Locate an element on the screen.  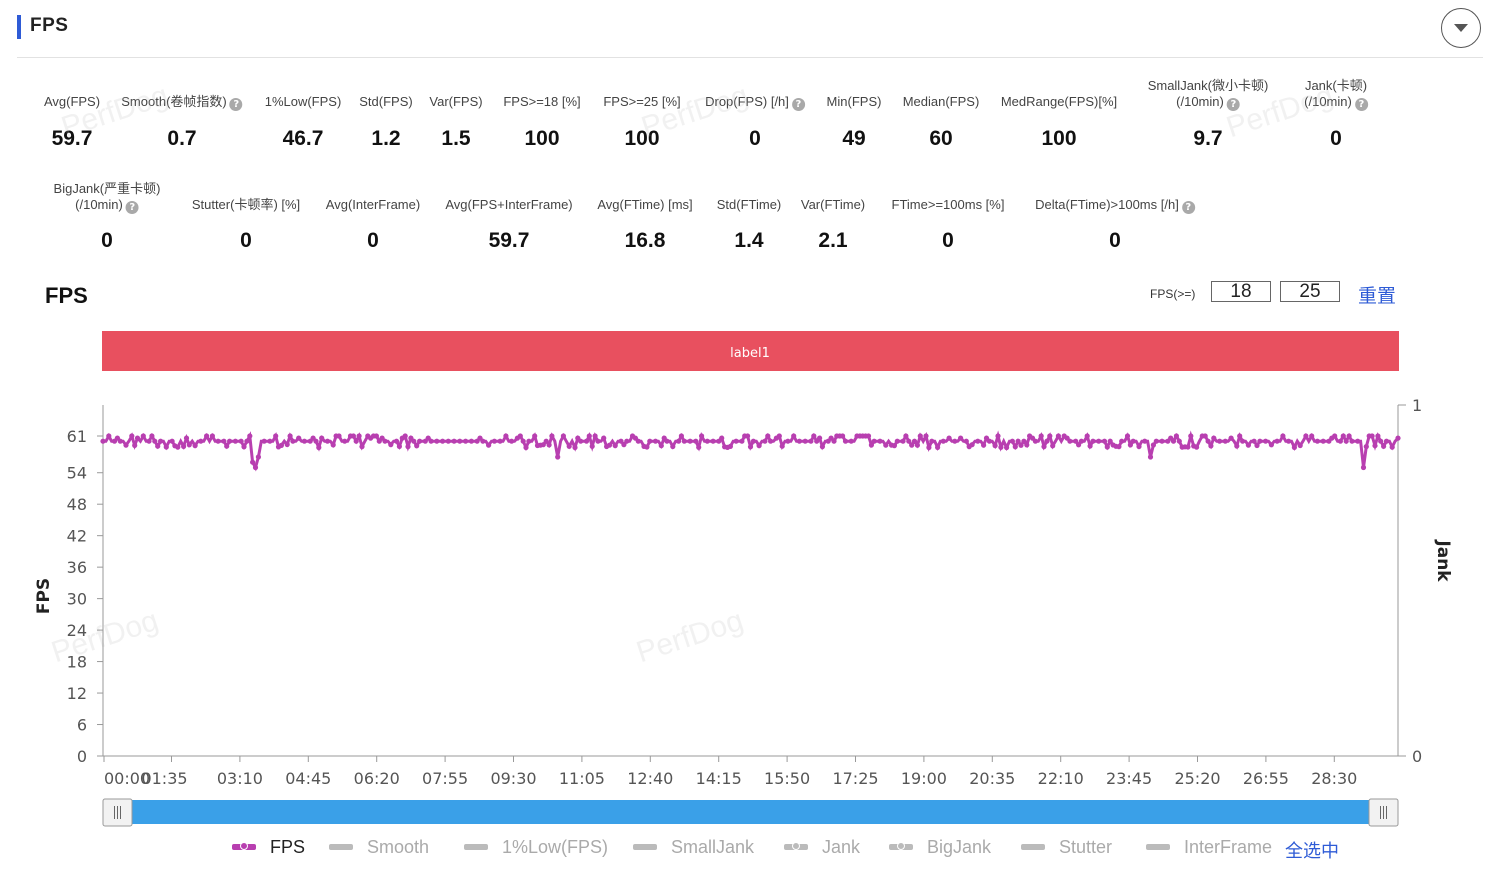
legend-item-jank: Jank is located at coordinates (822, 847).